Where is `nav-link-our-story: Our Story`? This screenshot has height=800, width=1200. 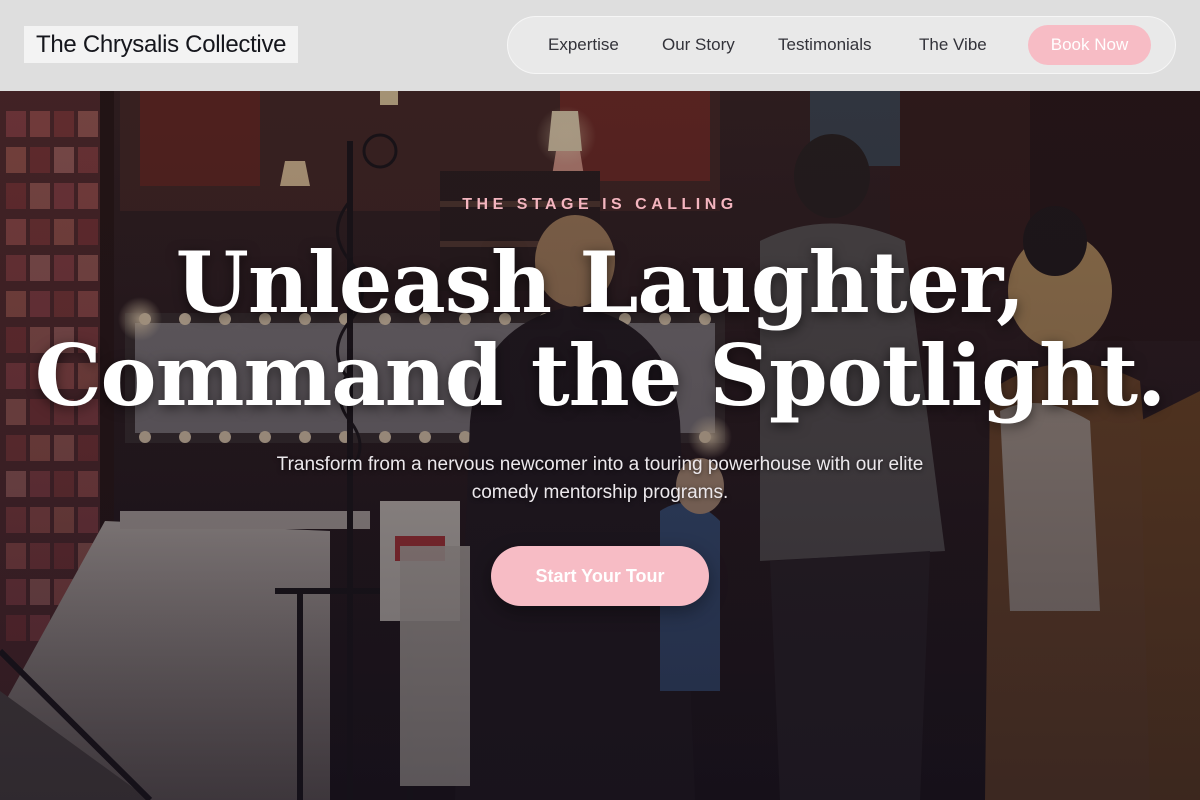 nav-link-our-story: Our Story is located at coordinates (698, 46).